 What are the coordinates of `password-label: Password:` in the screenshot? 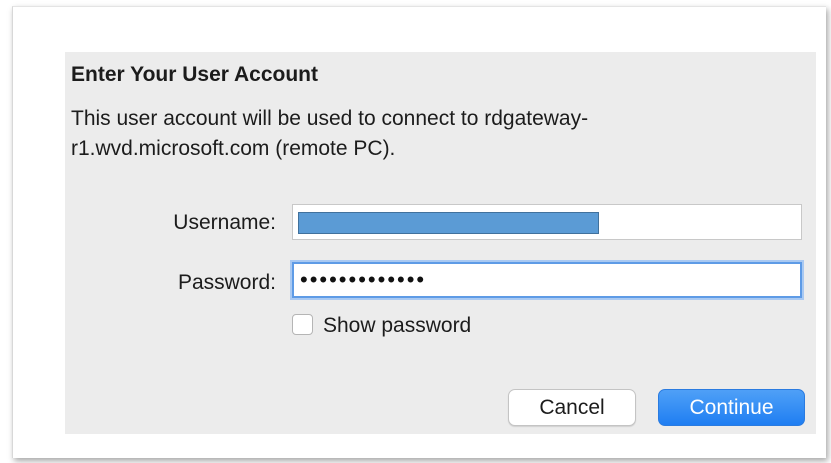 It's located at (226, 282).